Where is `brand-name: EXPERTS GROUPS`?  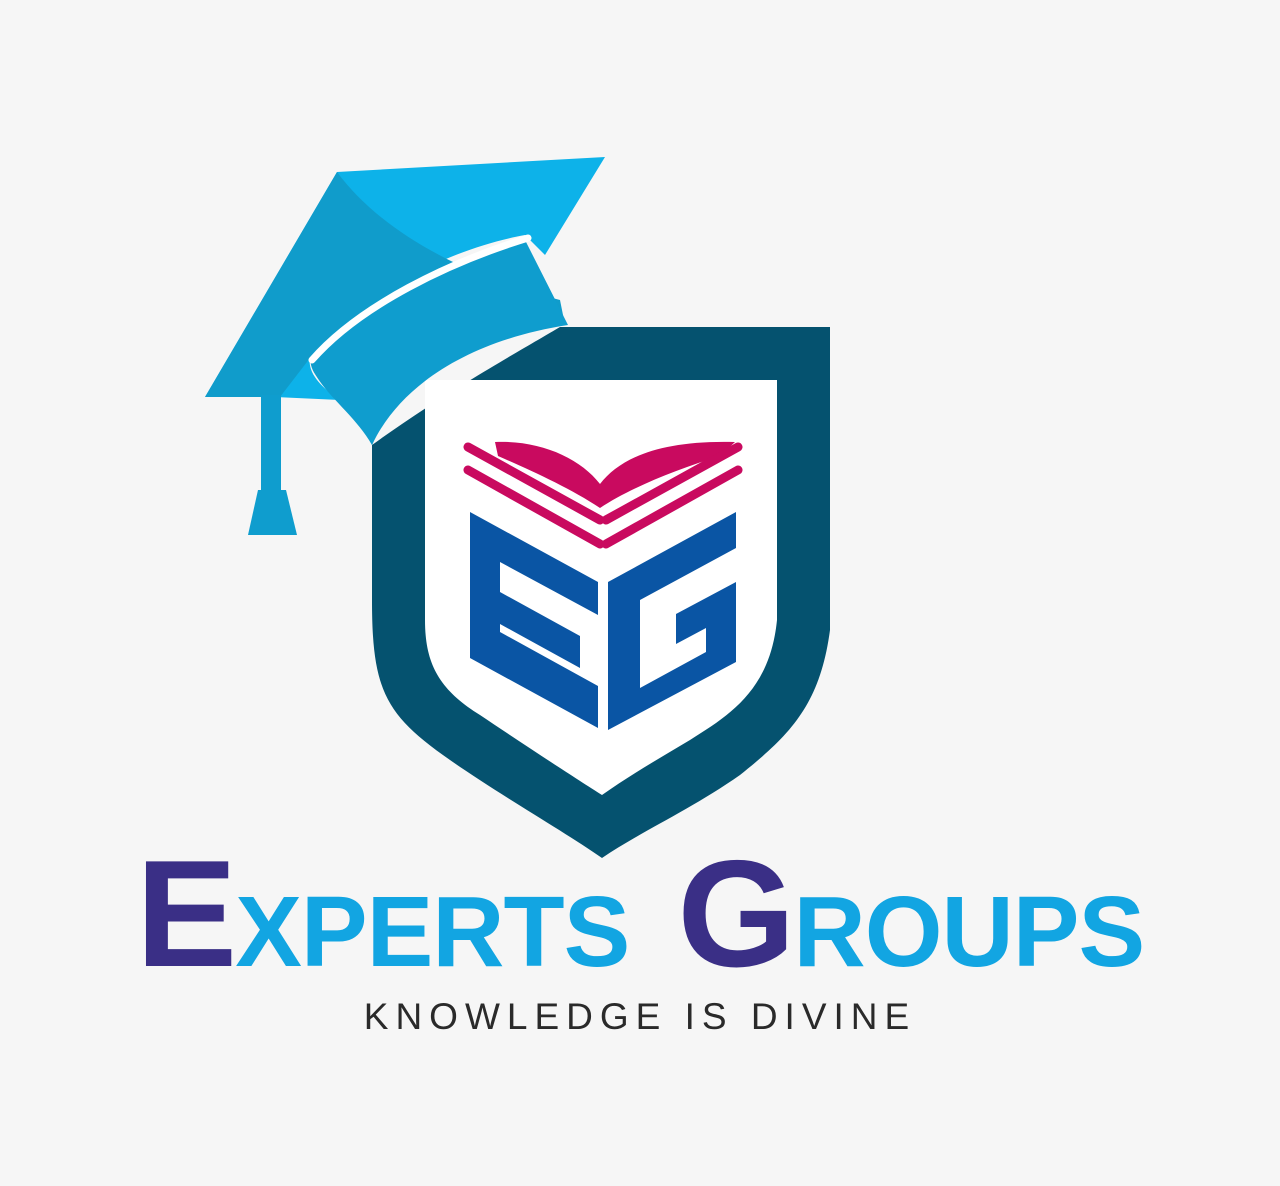 brand-name: EXPERTS GROUPS is located at coordinates (640, 914).